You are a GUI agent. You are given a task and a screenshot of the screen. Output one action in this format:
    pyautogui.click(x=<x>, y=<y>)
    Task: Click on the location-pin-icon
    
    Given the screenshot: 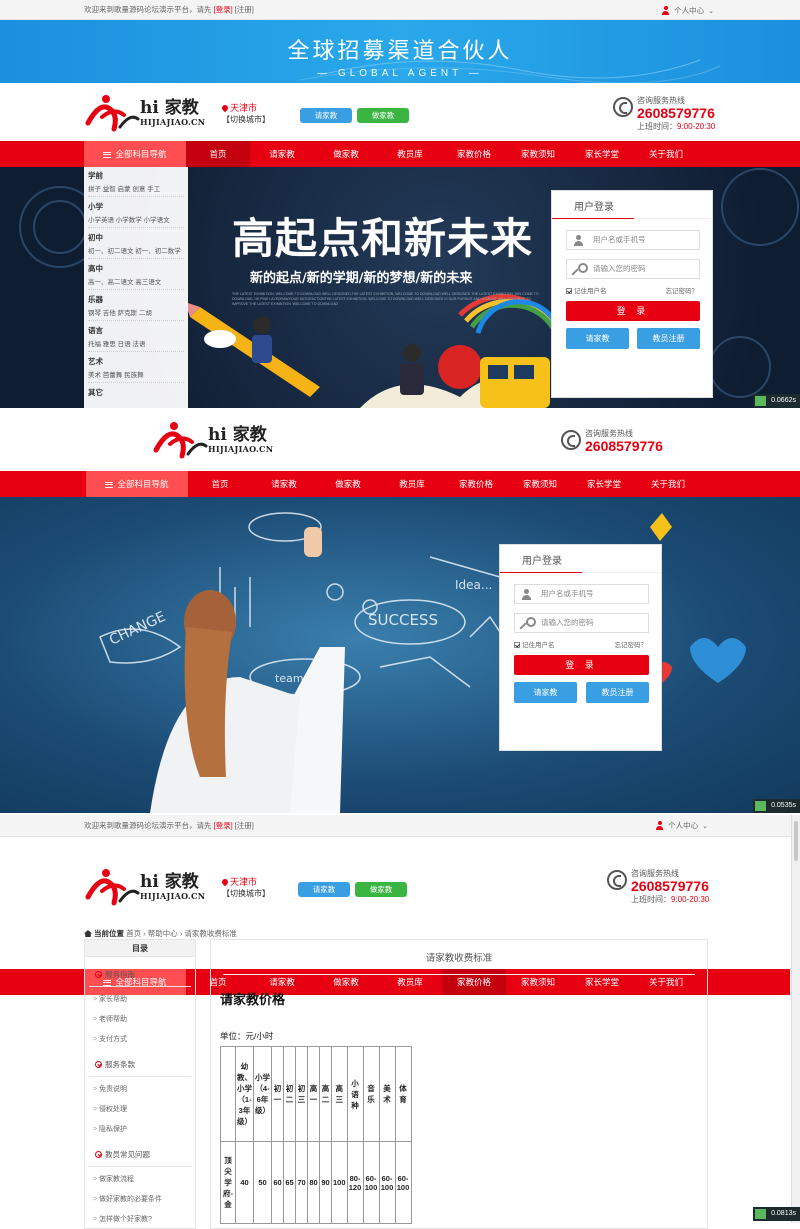 What is the action you would take?
    pyautogui.click(x=225, y=882)
    